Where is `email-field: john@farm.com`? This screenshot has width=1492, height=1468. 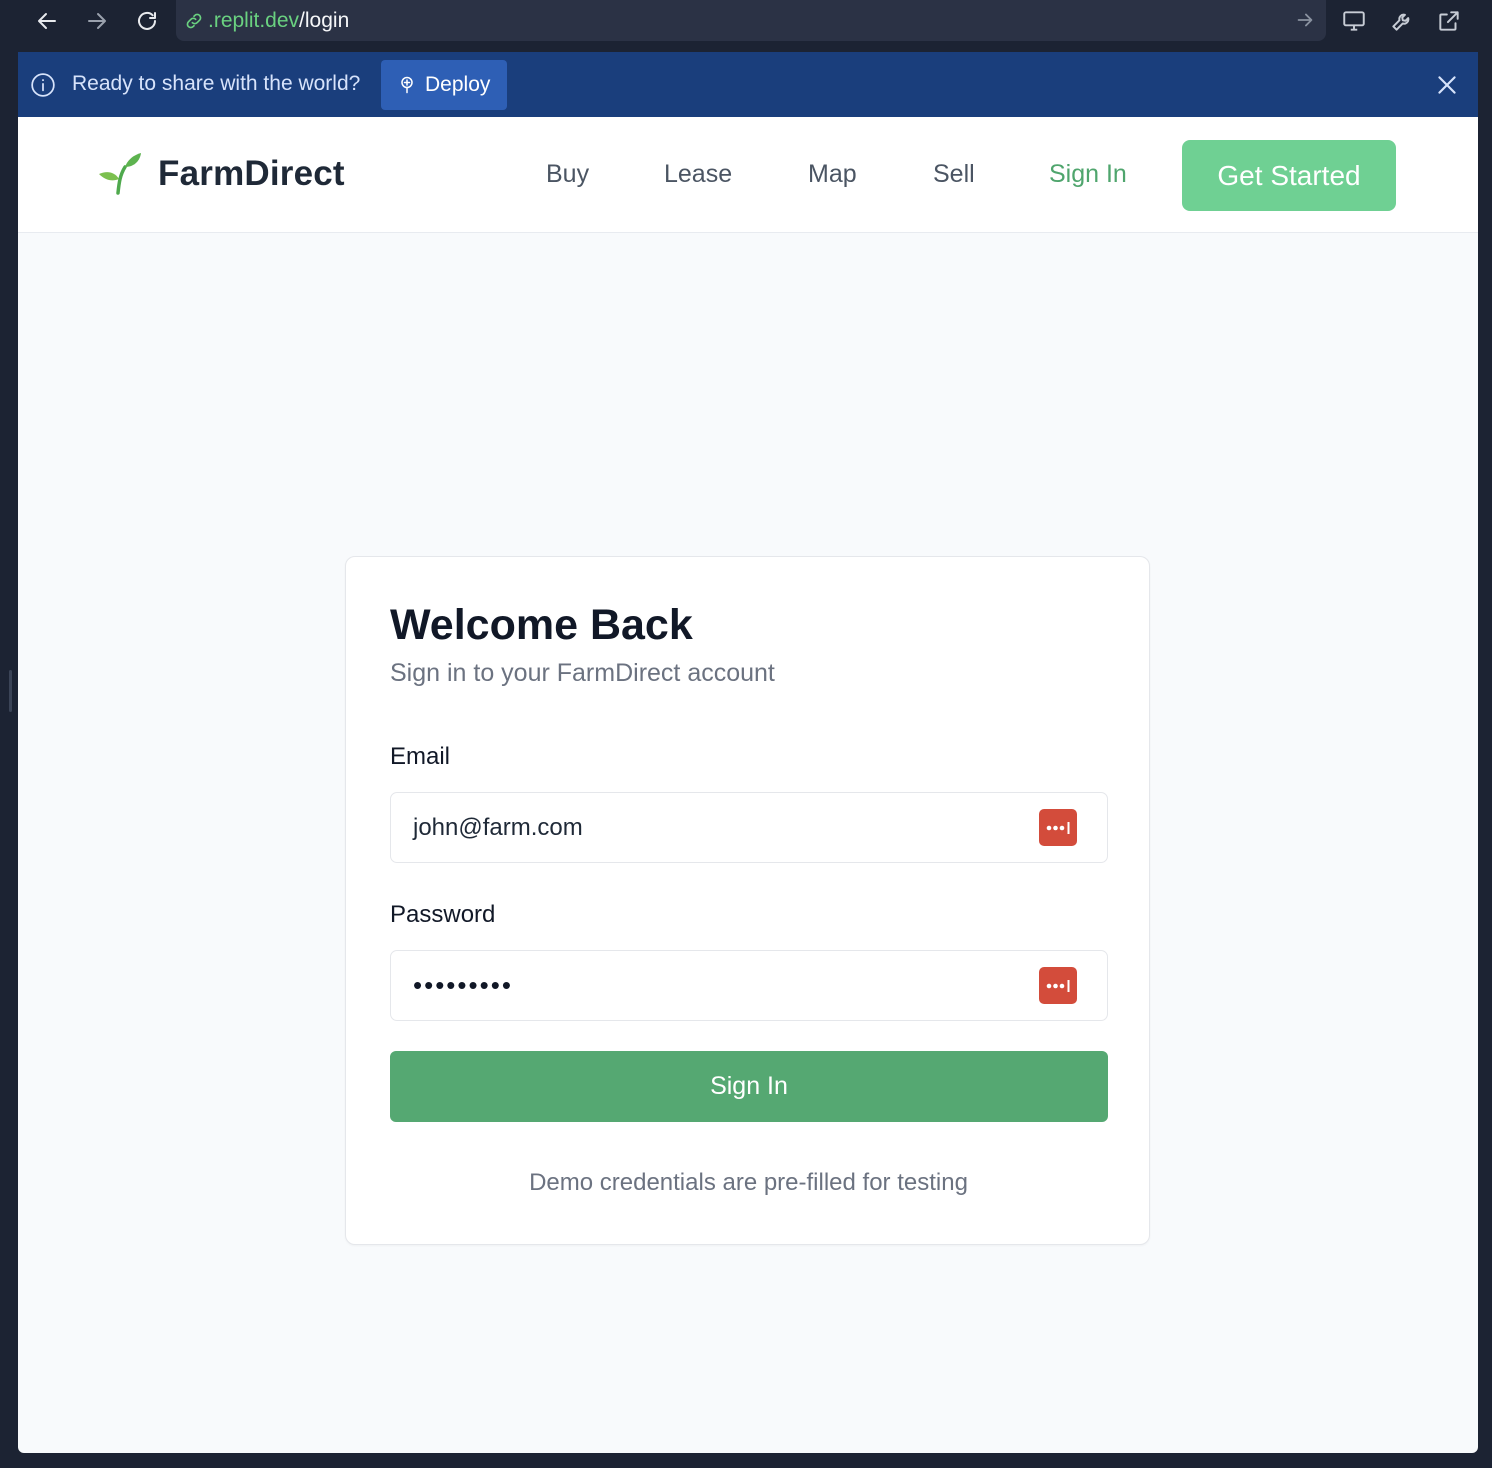 email-field: john@farm.com is located at coordinates (749, 827).